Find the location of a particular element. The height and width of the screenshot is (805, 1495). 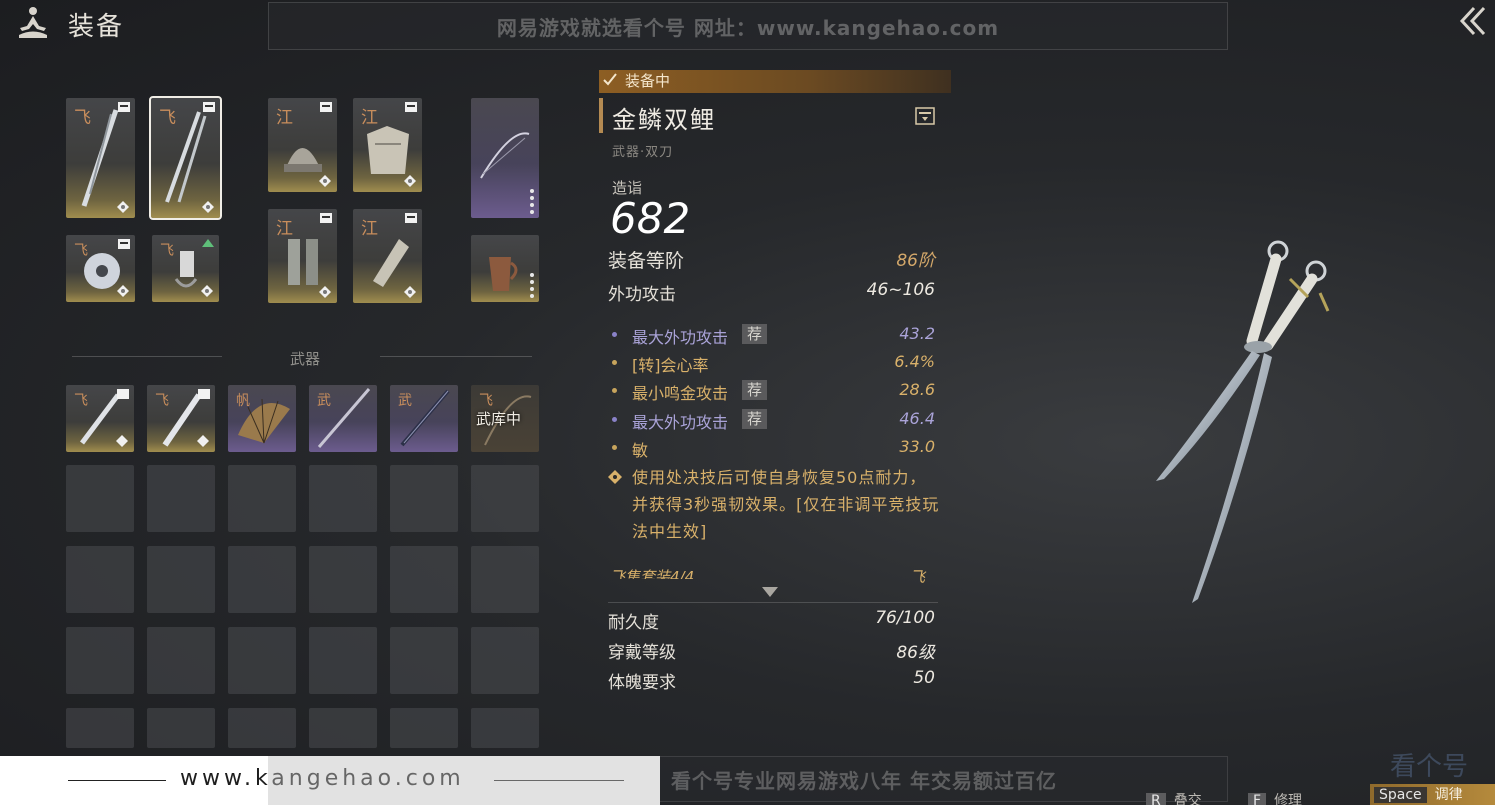

durability-label: 耐久度 is located at coordinates (633, 623).